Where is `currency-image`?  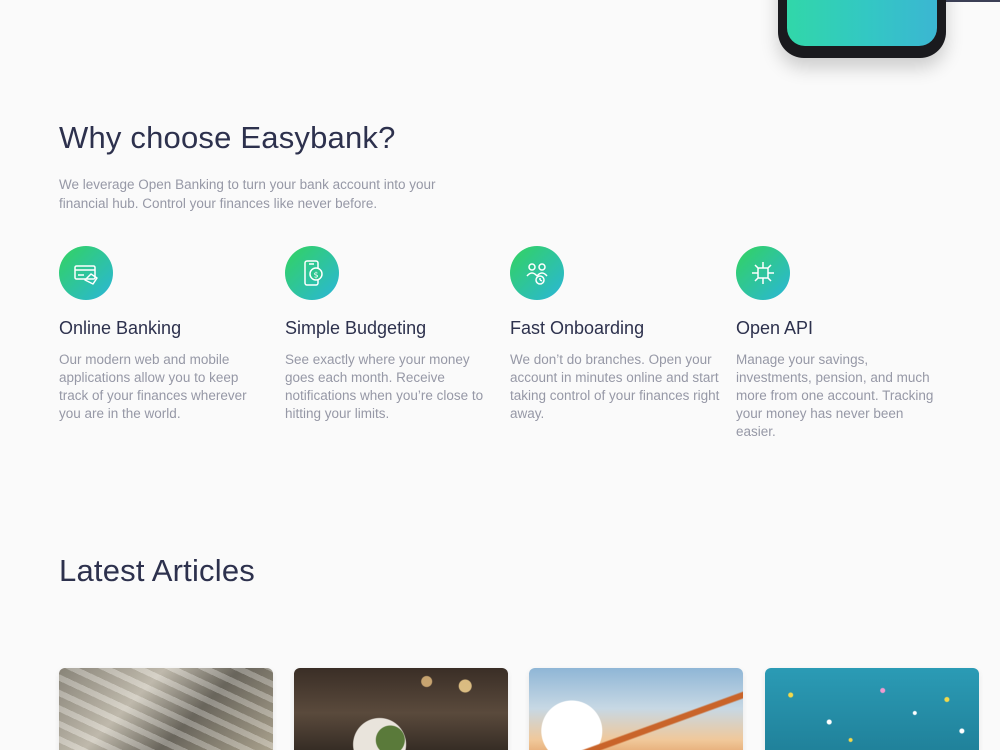 currency-image is located at coordinates (166, 709).